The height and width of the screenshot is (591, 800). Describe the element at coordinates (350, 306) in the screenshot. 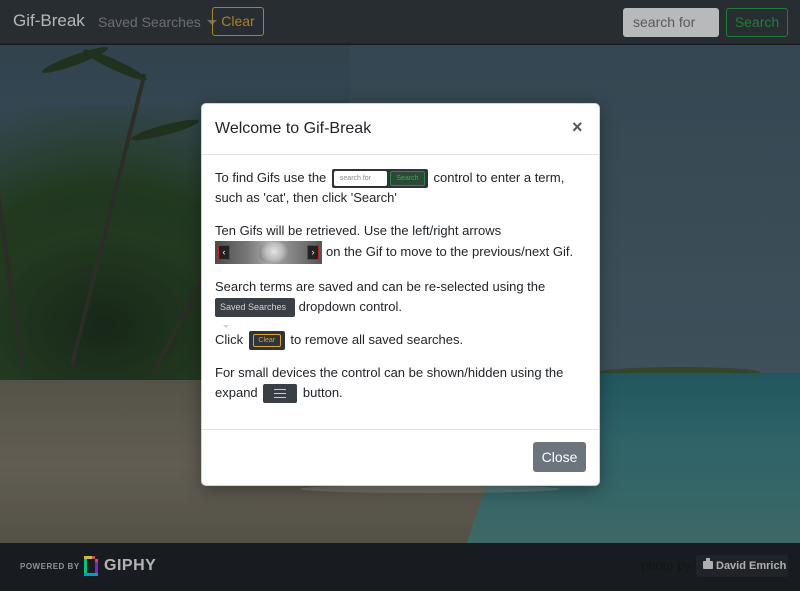

I see `instruction-text: dropdown control.` at that location.